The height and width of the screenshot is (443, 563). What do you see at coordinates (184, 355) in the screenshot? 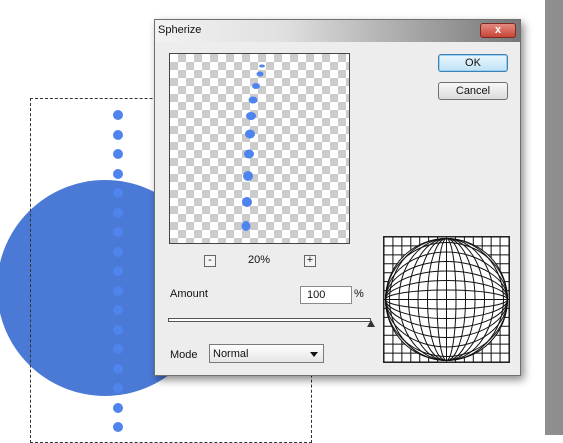
I see `mode-label: Mode` at bounding box center [184, 355].